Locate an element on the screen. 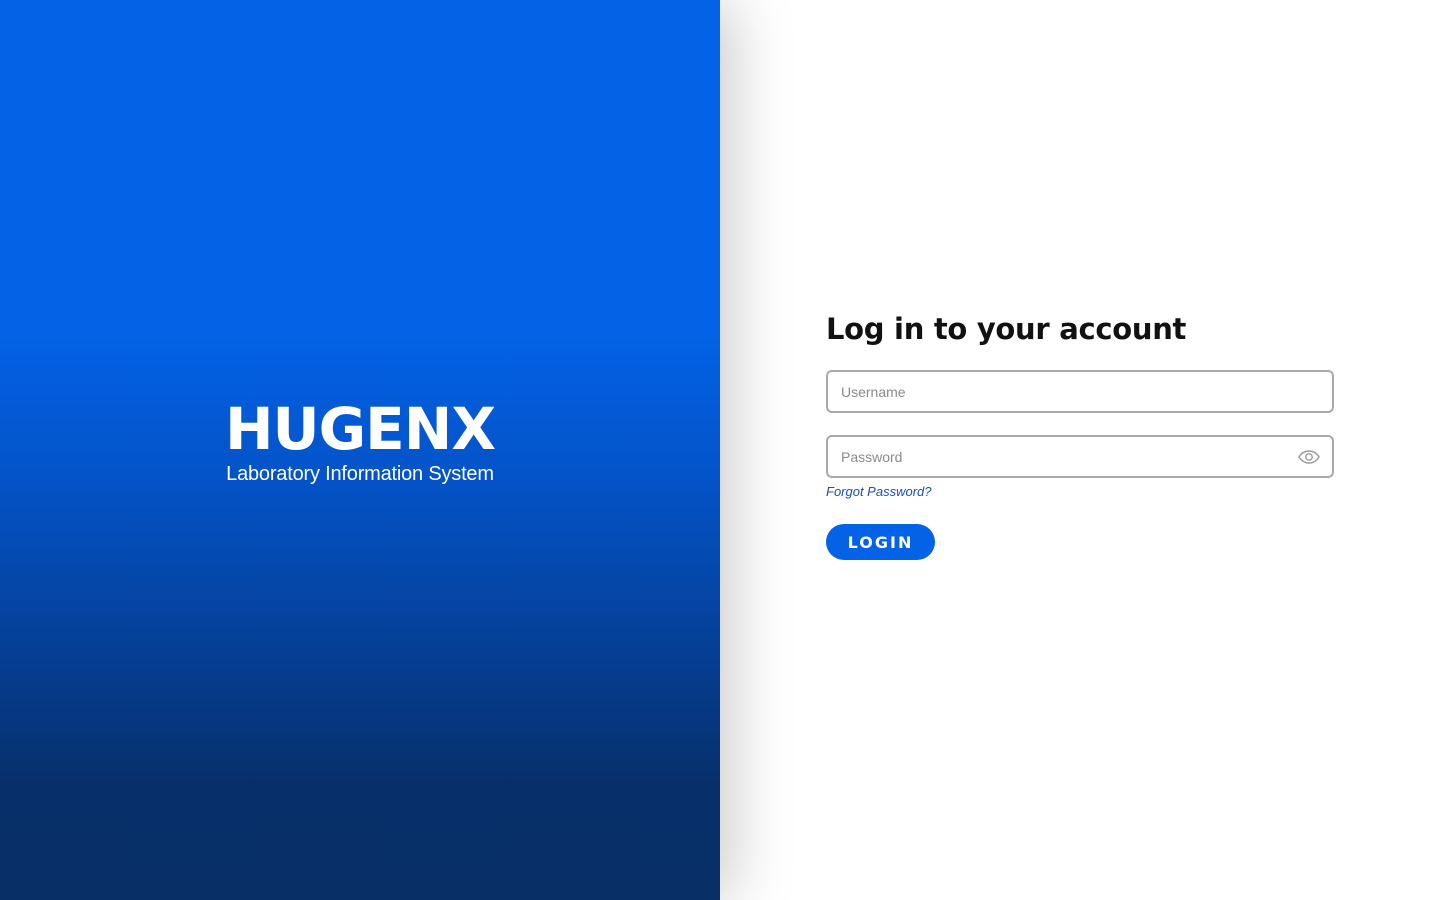  password-field-container is located at coordinates (1080, 456).